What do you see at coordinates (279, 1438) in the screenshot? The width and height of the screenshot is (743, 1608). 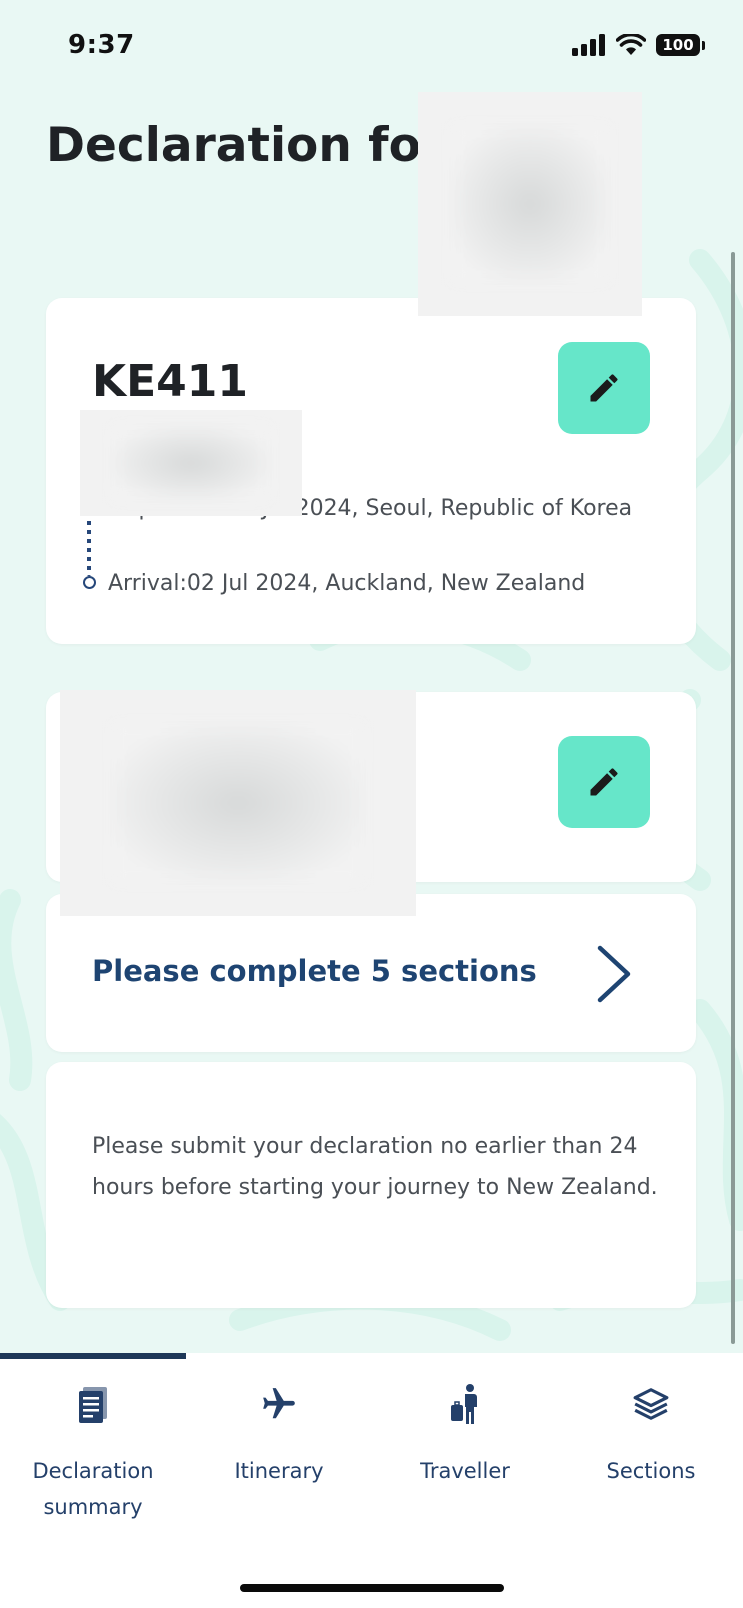 I see `tab-itinerary: Itinerary` at bounding box center [279, 1438].